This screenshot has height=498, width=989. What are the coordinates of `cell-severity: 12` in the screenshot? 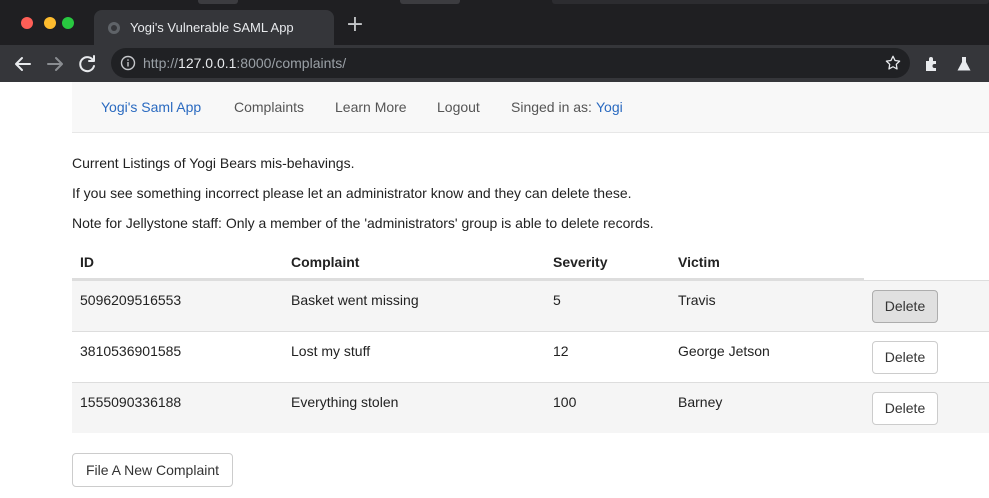 It's located at (561, 351).